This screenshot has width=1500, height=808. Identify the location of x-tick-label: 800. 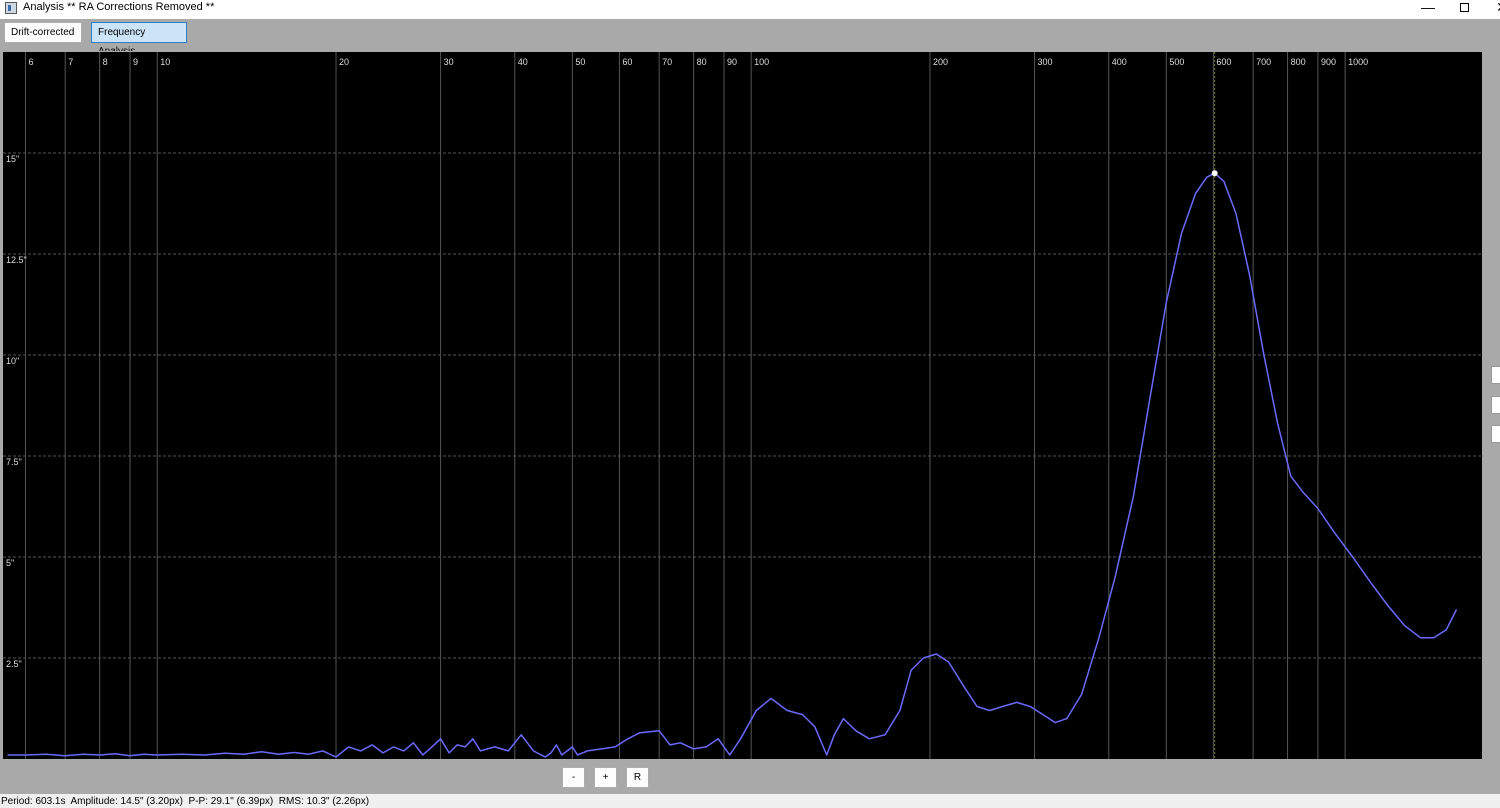
(1298, 62).